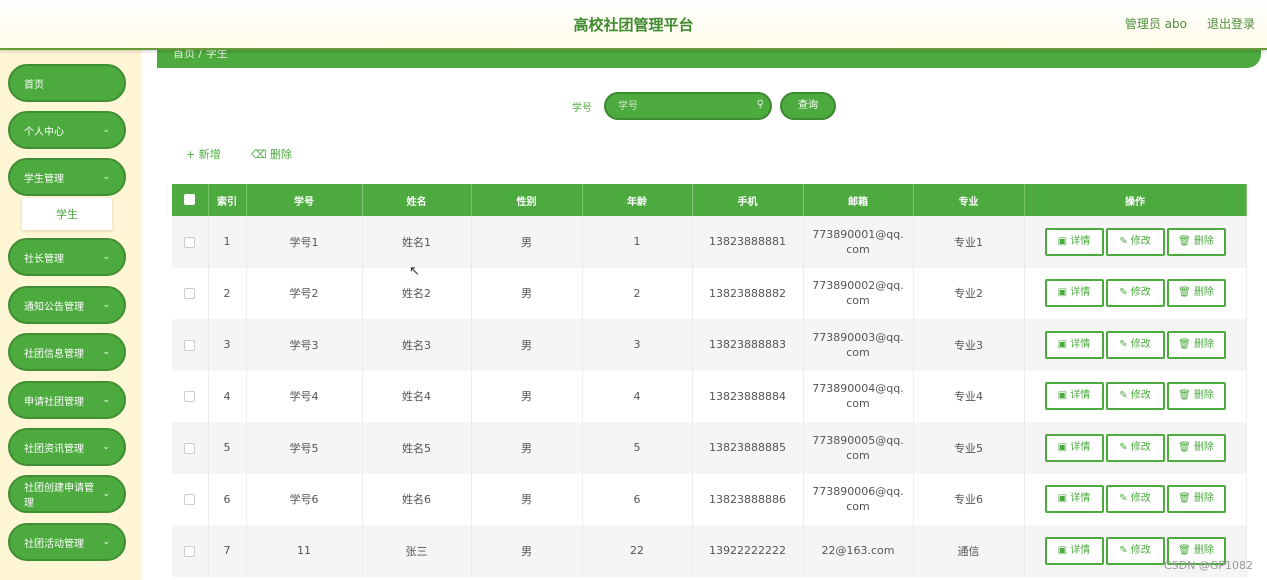  I want to click on cell-email: 773890004@qq.com, so click(858, 396).